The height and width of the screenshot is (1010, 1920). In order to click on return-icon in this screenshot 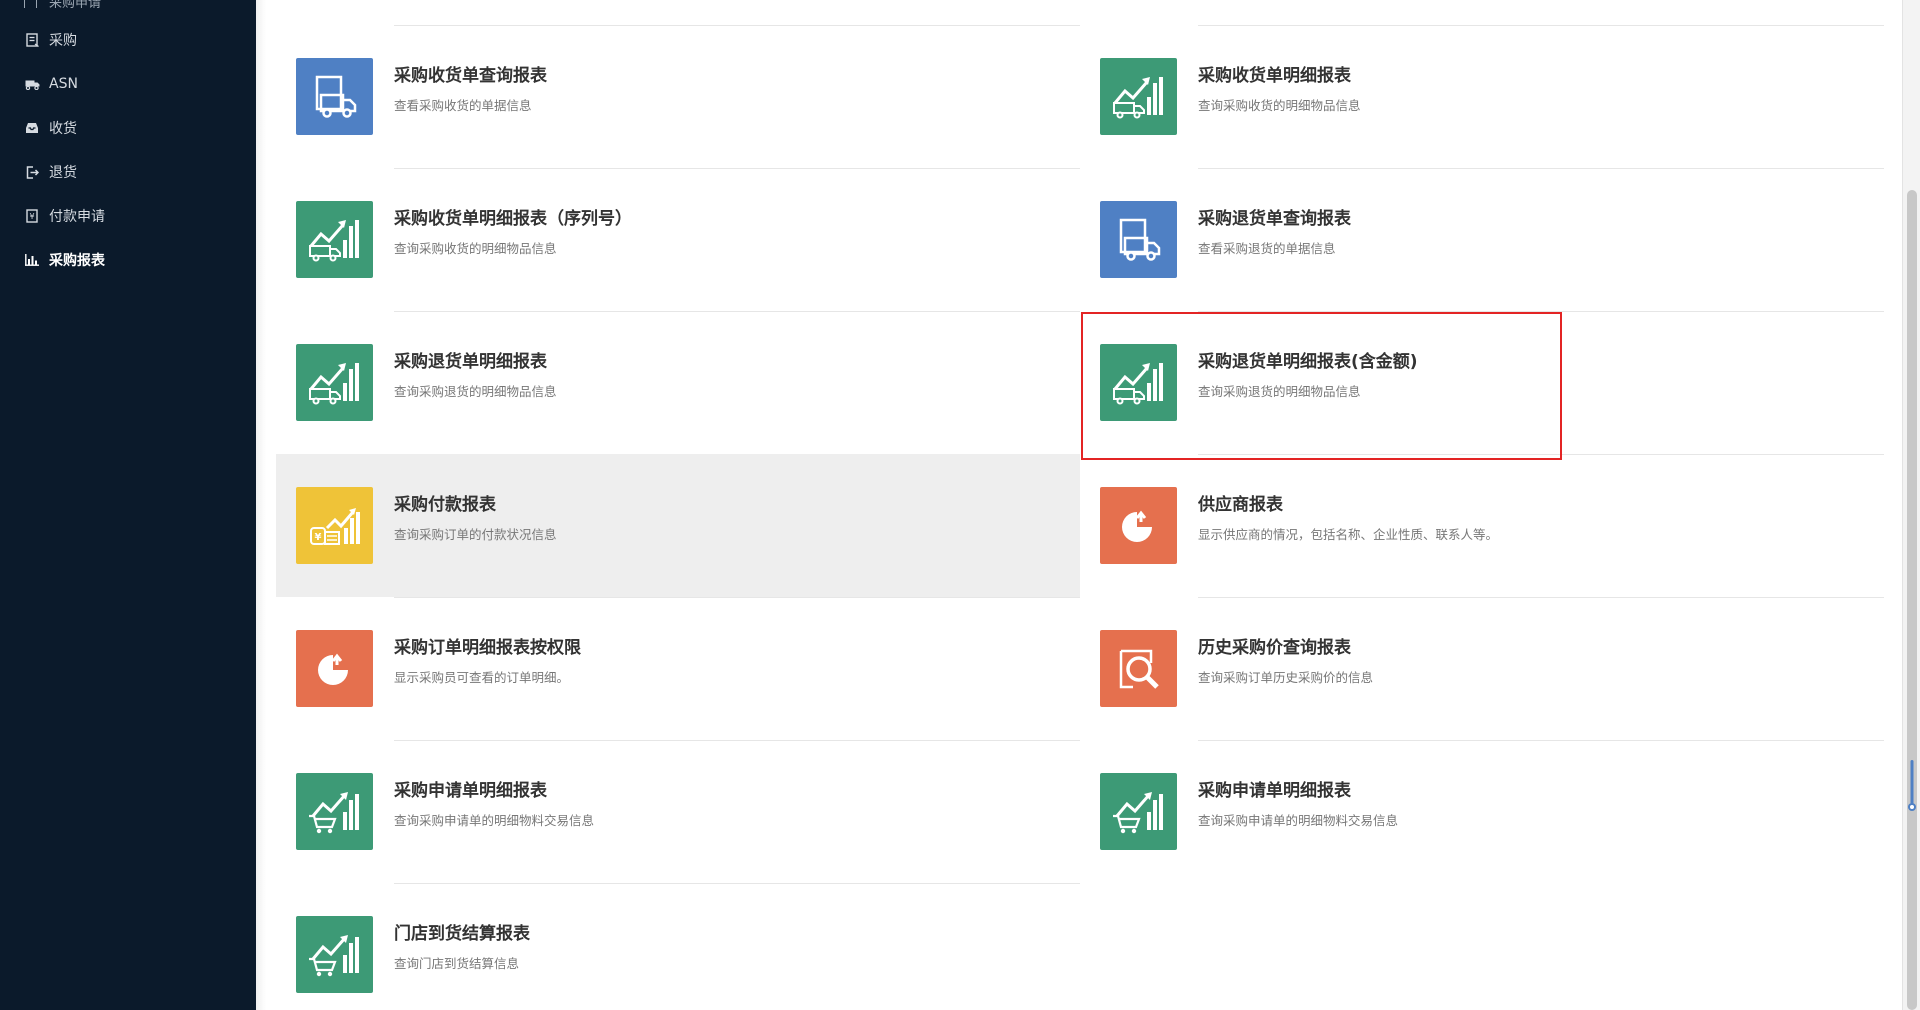, I will do `click(32, 172)`.